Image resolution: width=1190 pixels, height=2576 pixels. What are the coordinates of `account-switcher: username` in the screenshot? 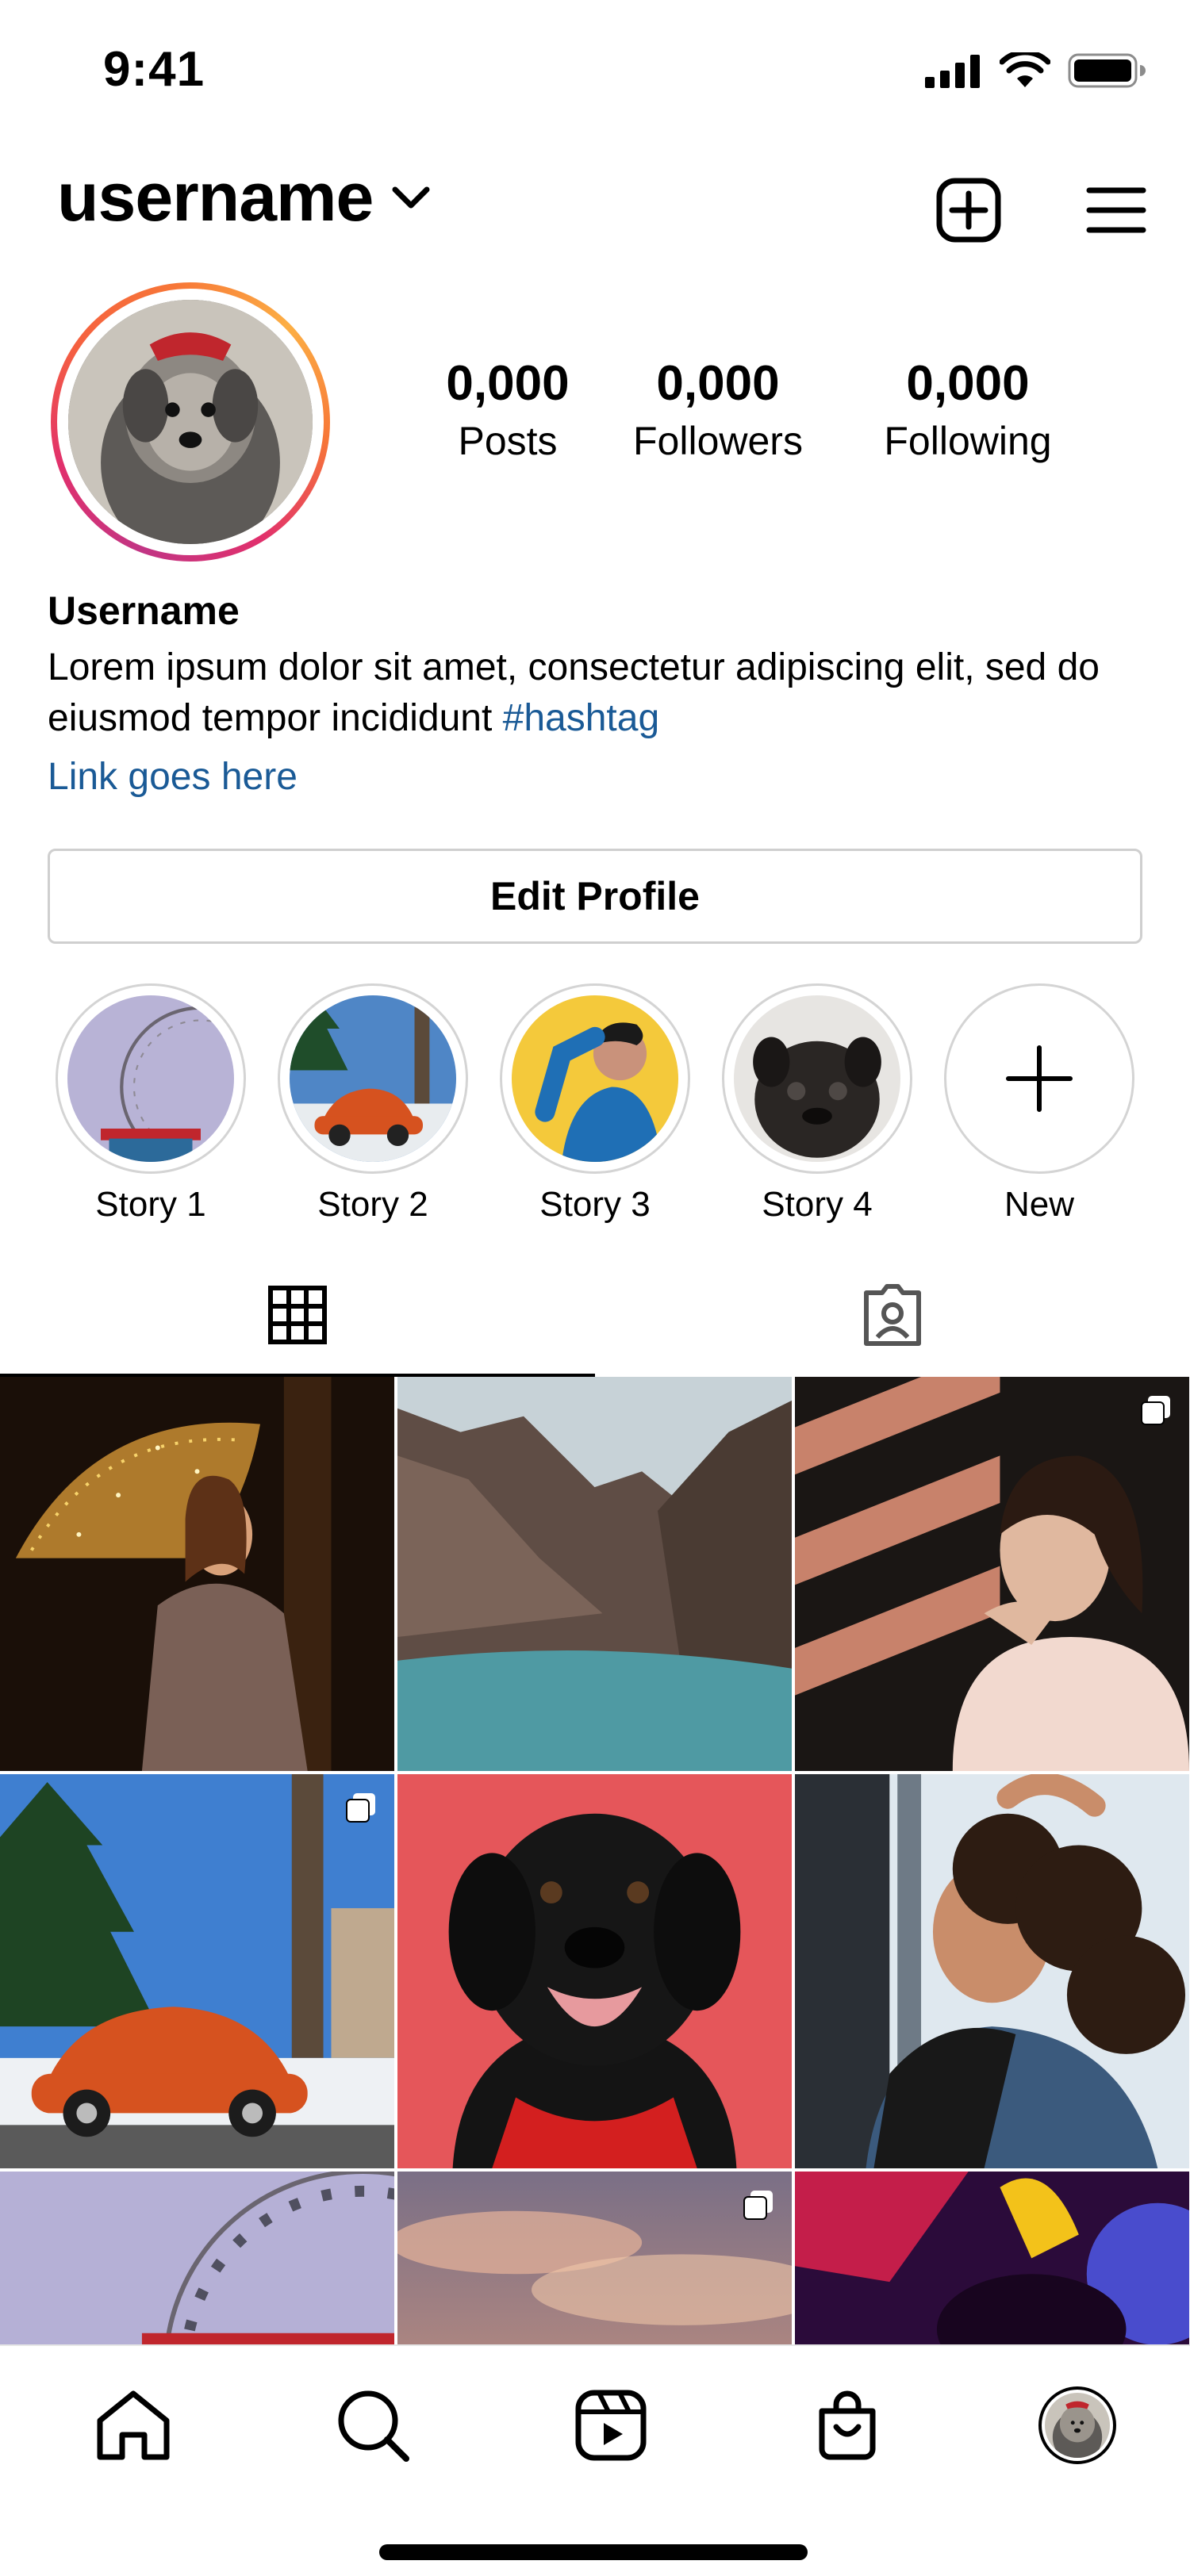 It's located at (244, 198).